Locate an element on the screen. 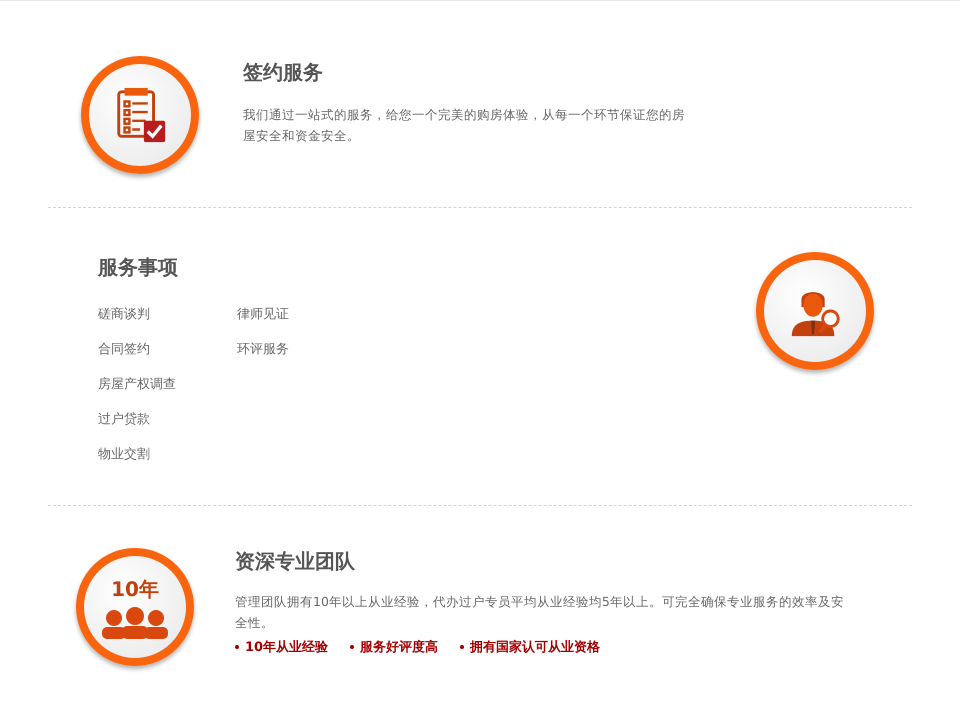 The width and height of the screenshot is (960, 723). section-title: 签约服务 is located at coordinates (283, 72).